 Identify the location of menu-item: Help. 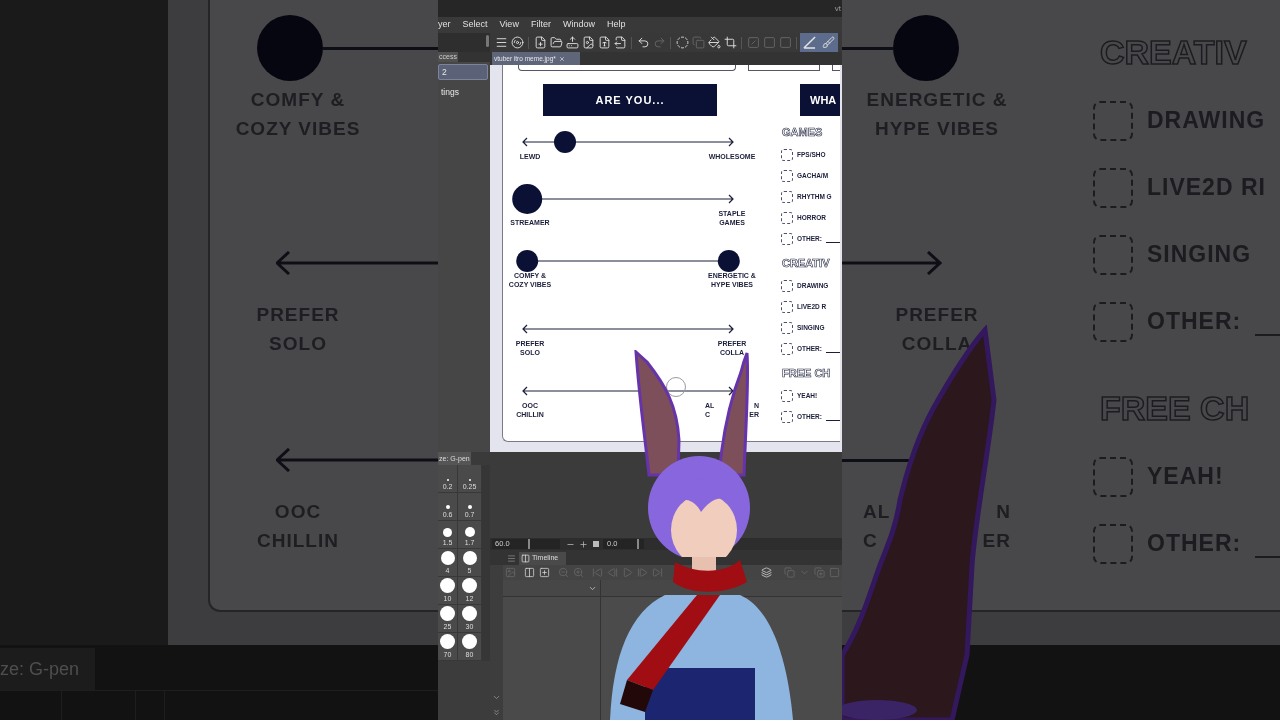
(616, 25).